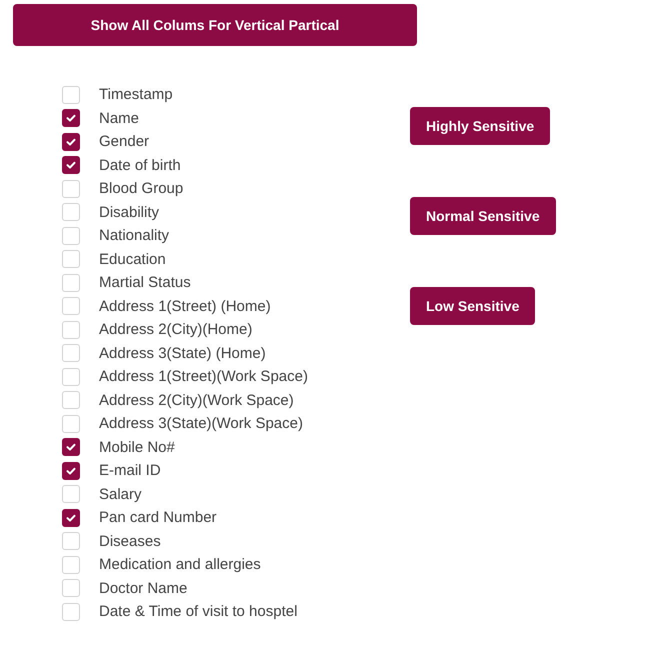 The height and width of the screenshot is (658, 657). Describe the element at coordinates (129, 212) in the screenshot. I see `column-label: Disability` at that location.